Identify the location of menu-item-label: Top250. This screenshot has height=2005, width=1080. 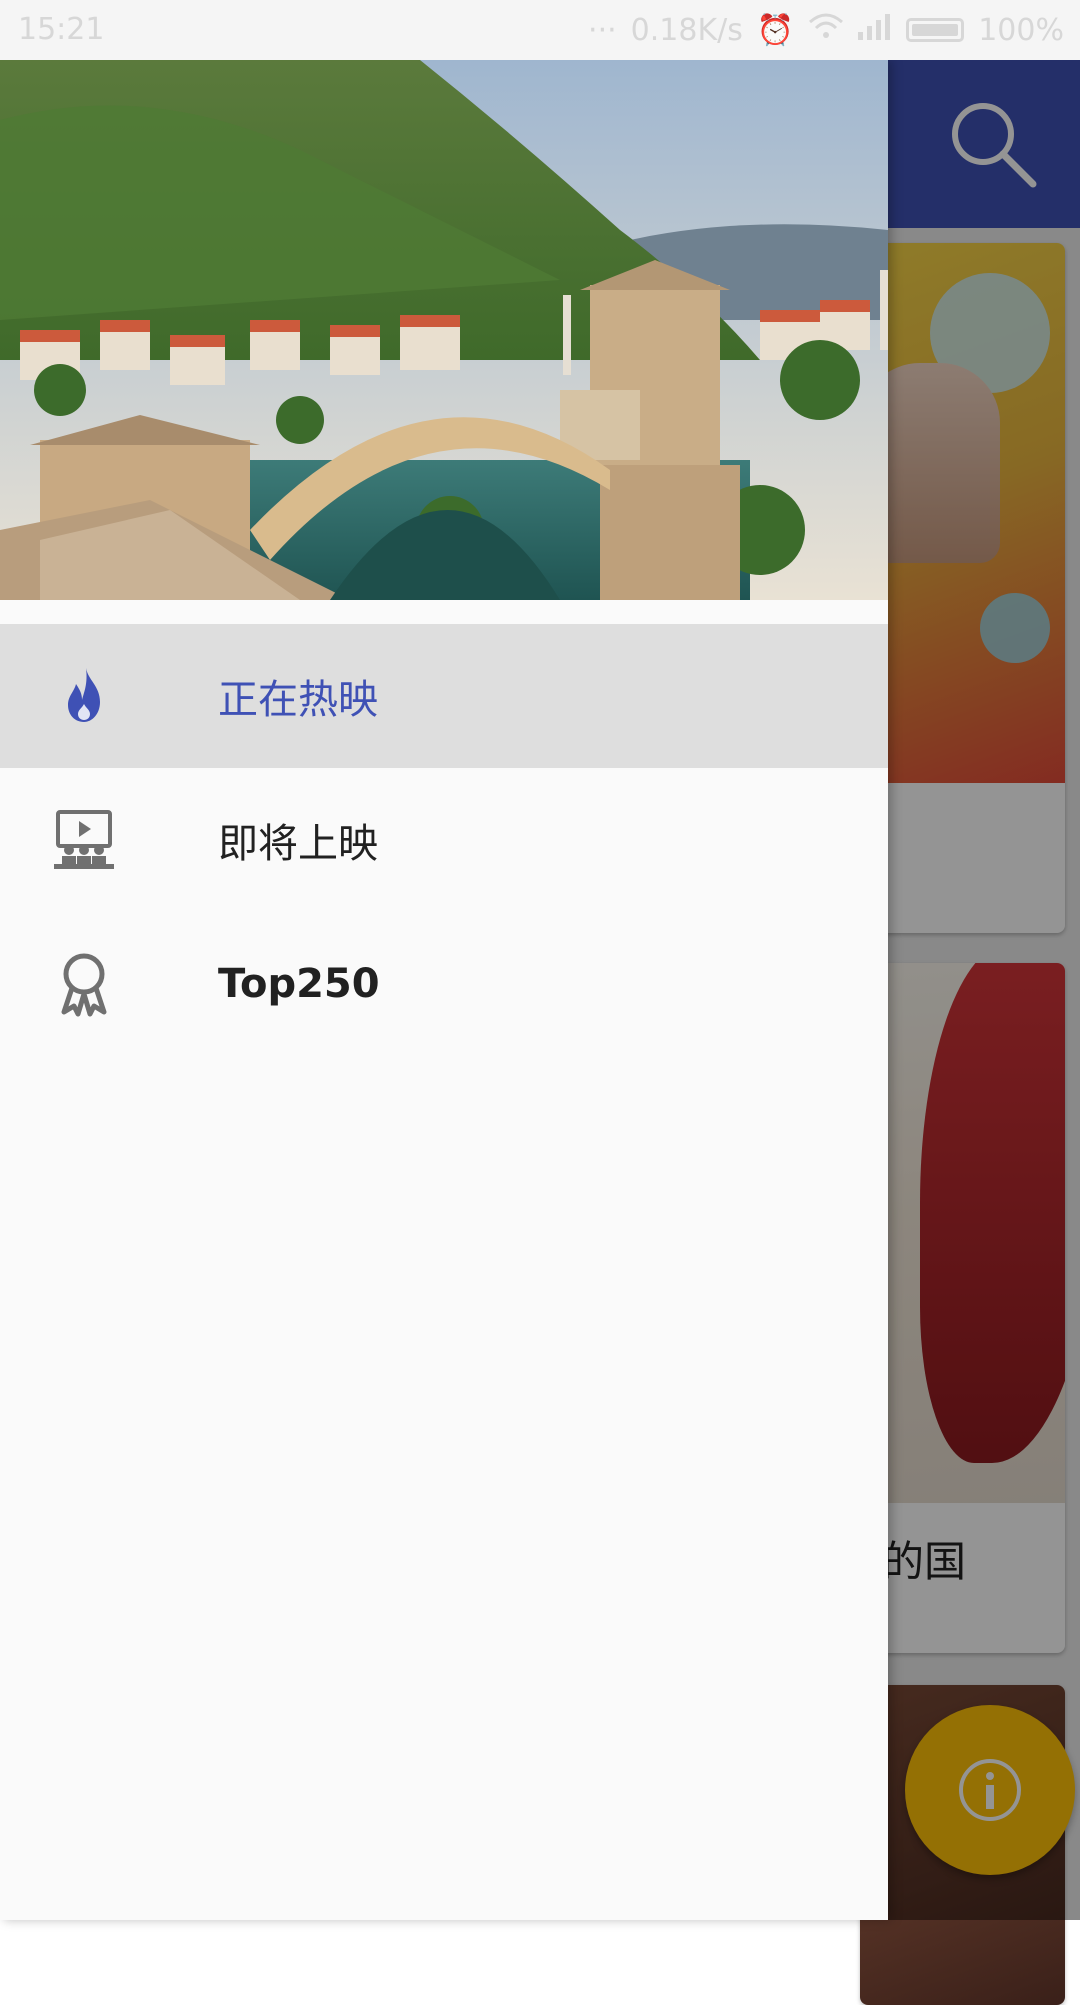
(299, 984).